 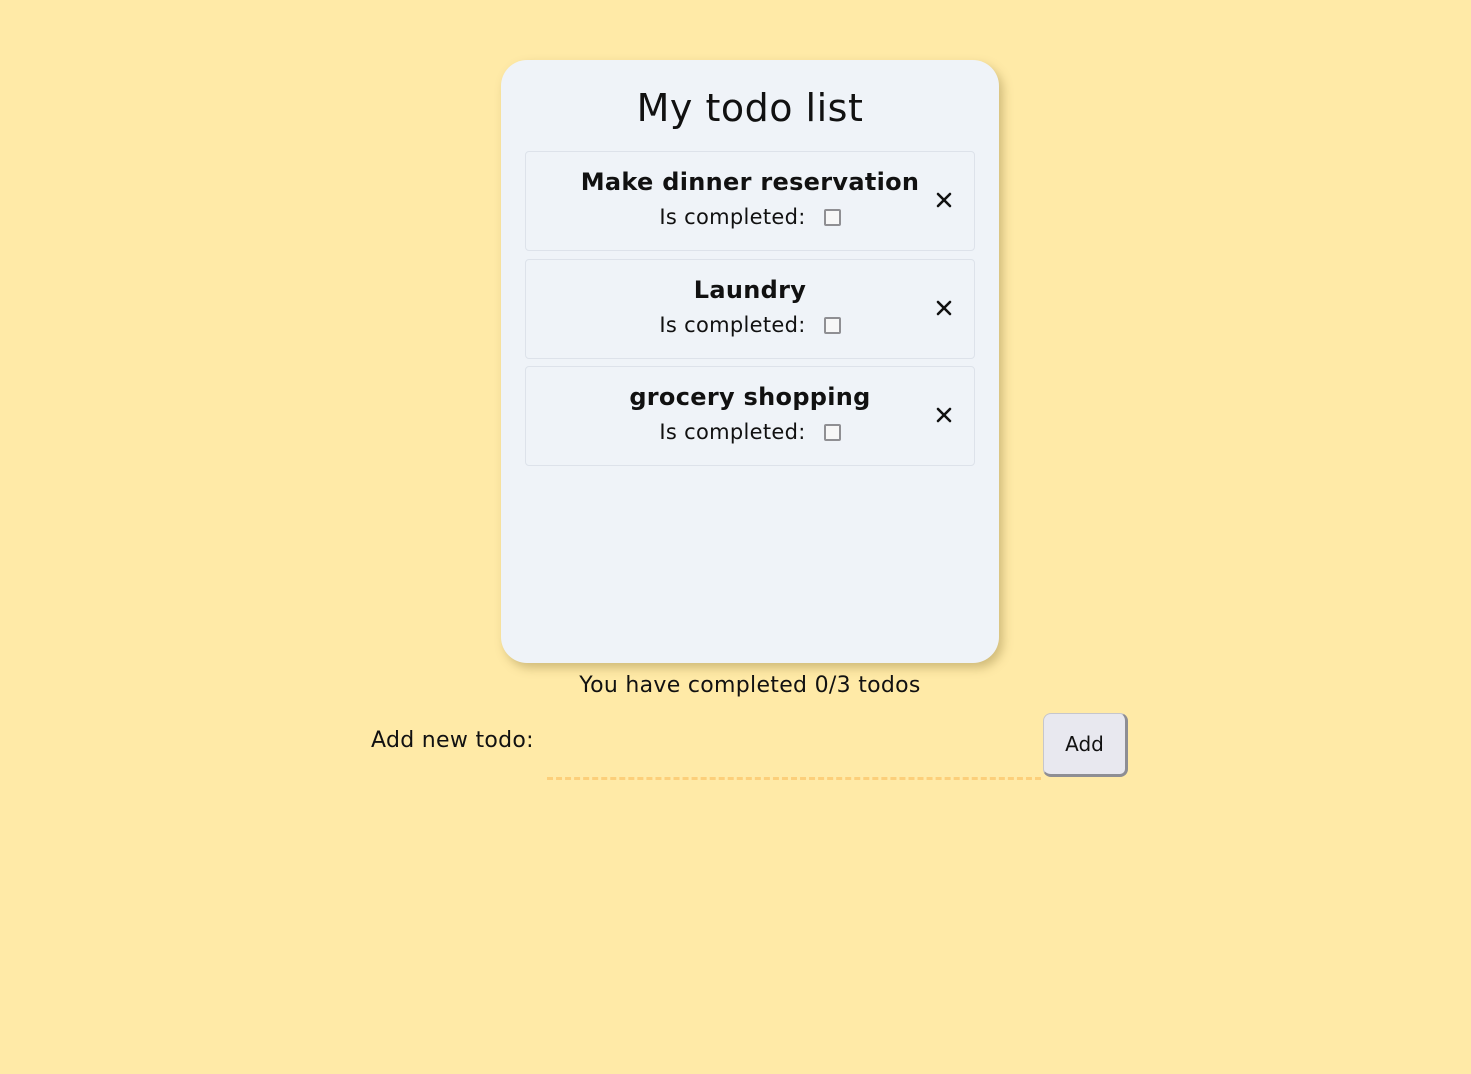 I want to click on page-title: My todo list, so click(x=750, y=108).